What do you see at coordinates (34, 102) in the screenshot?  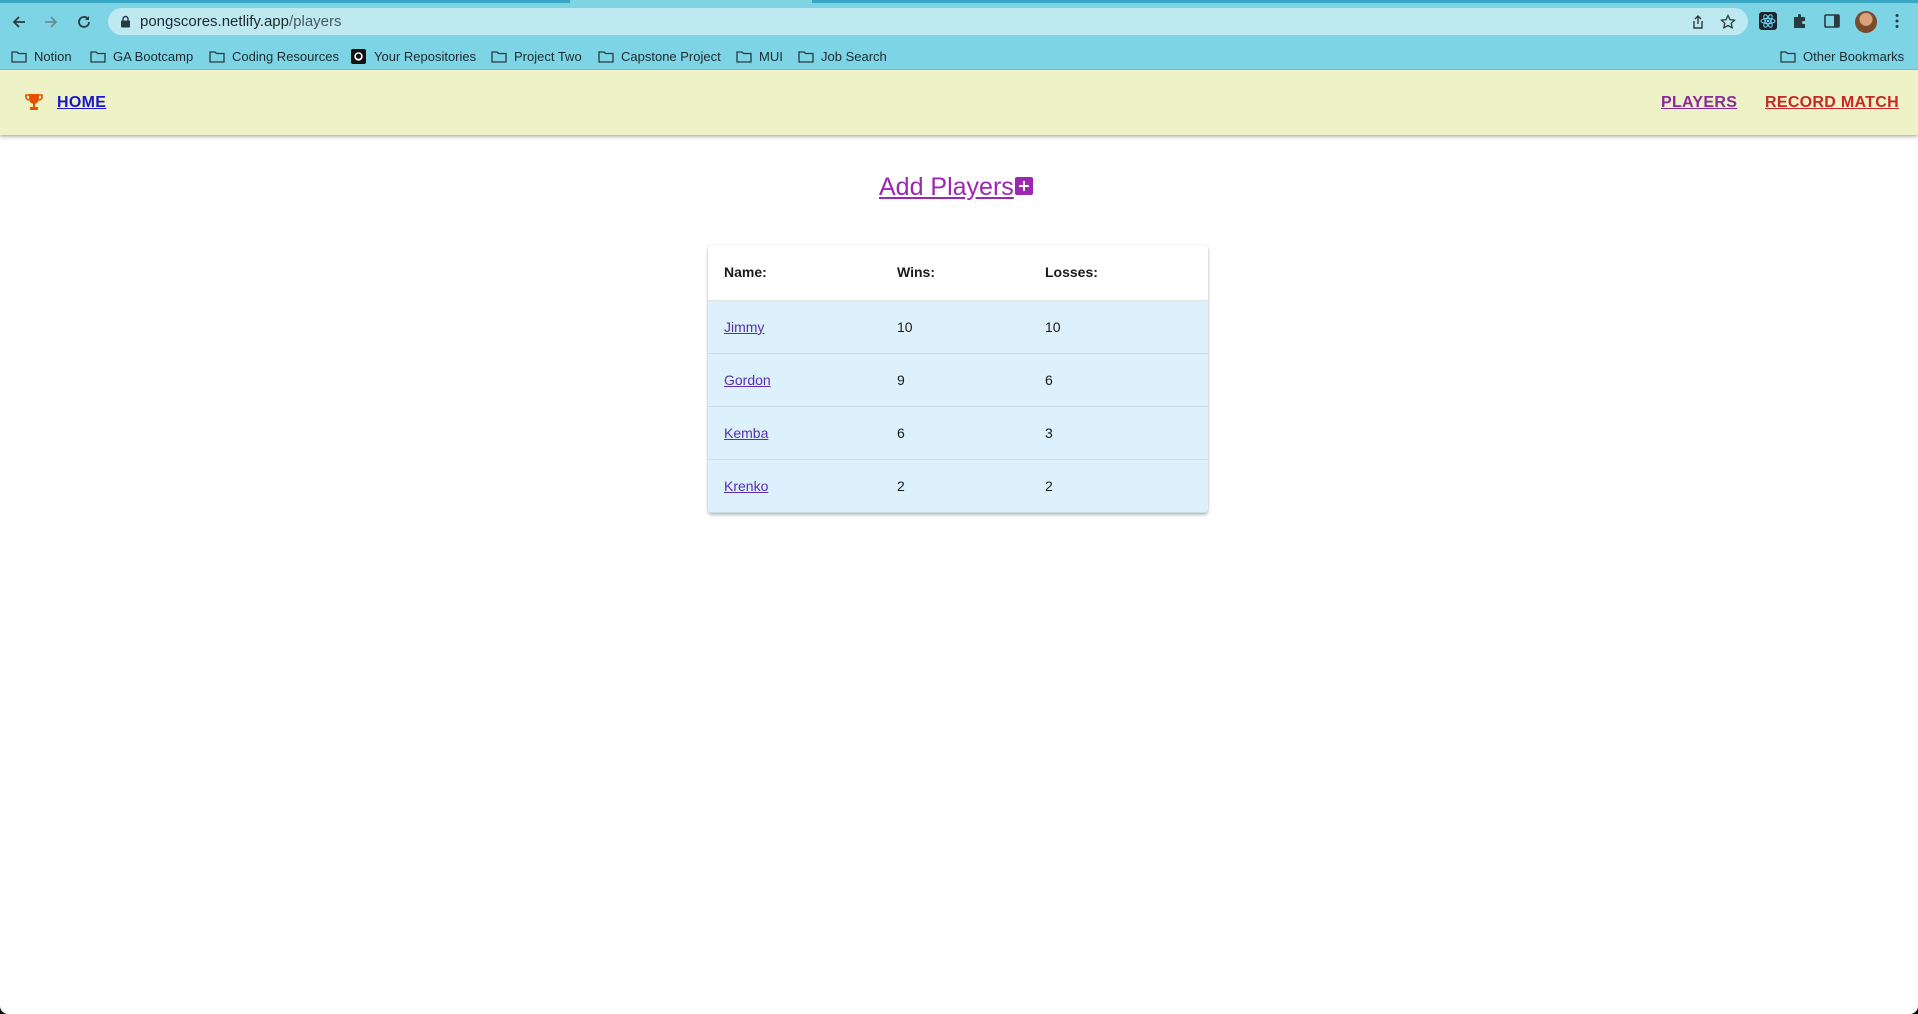 I see `trophy-icon` at bounding box center [34, 102].